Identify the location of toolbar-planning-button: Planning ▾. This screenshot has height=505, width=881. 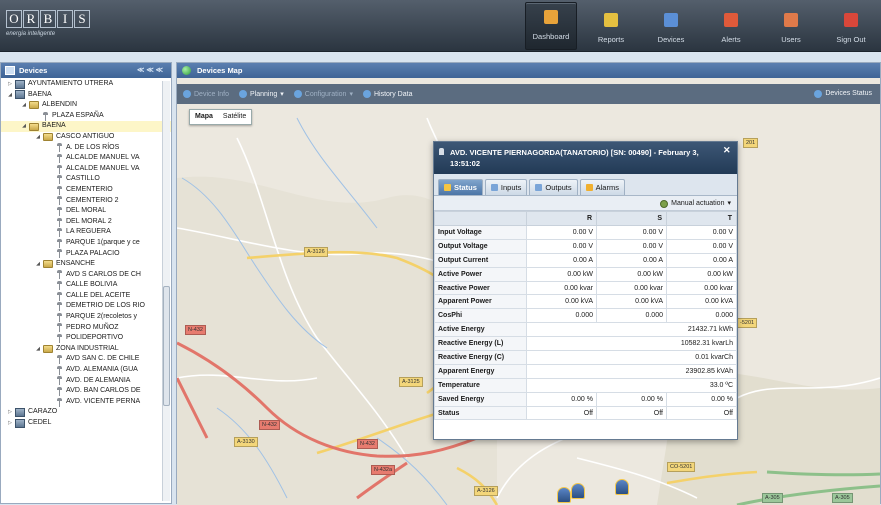
(261, 94).